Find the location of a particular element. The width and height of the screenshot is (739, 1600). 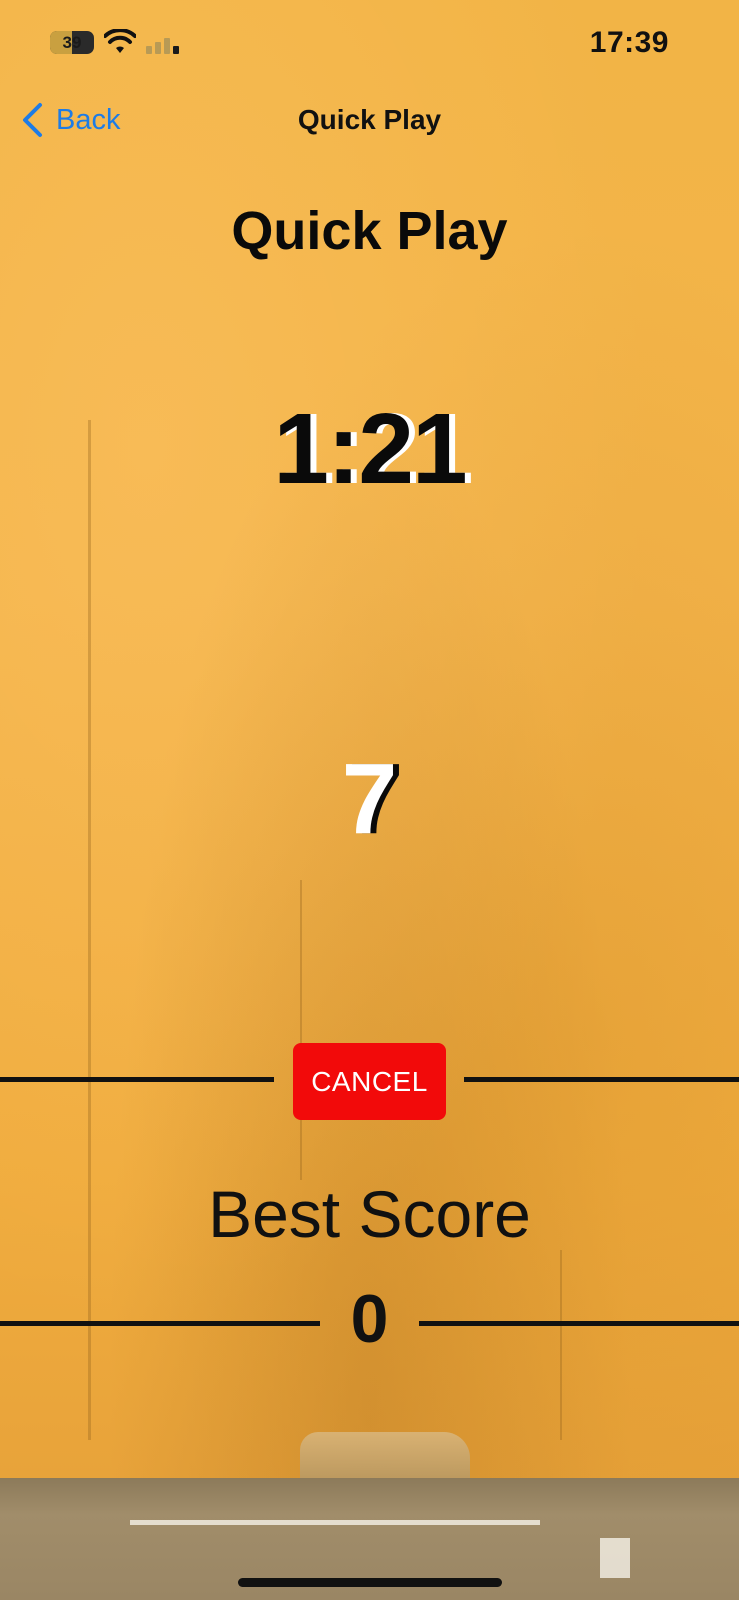

current-count: 7 is located at coordinates (369, 799).